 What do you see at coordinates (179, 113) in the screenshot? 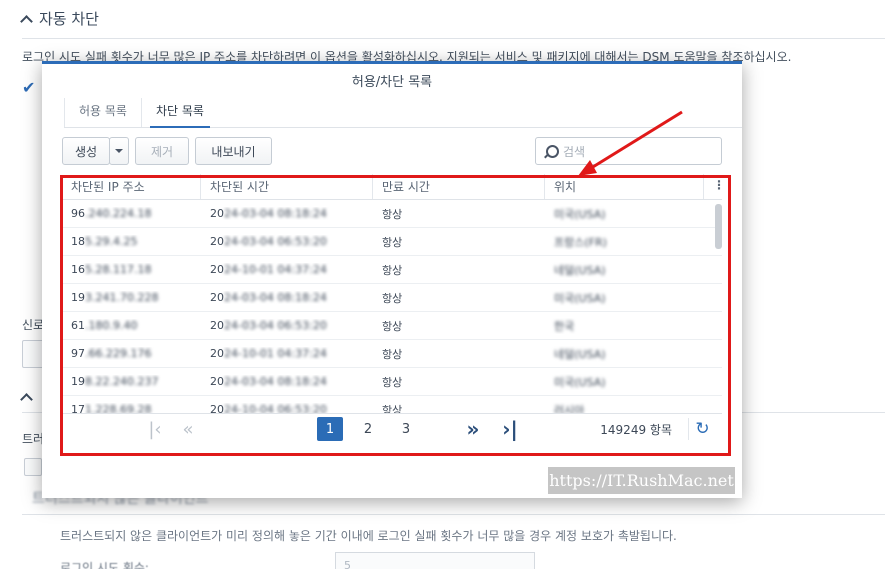
I see `tab-block-list: 차단 목록` at bounding box center [179, 113].